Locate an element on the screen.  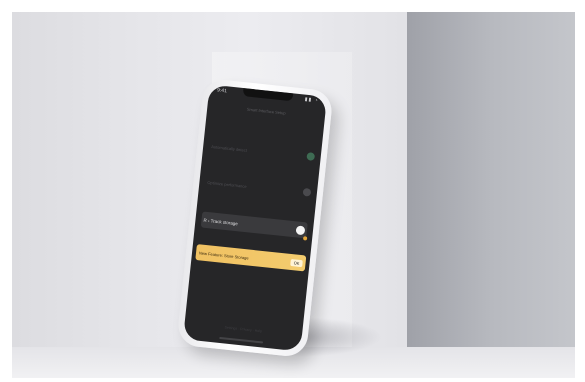
setting-label: R › Track storage is located at coordinates (248, 224).